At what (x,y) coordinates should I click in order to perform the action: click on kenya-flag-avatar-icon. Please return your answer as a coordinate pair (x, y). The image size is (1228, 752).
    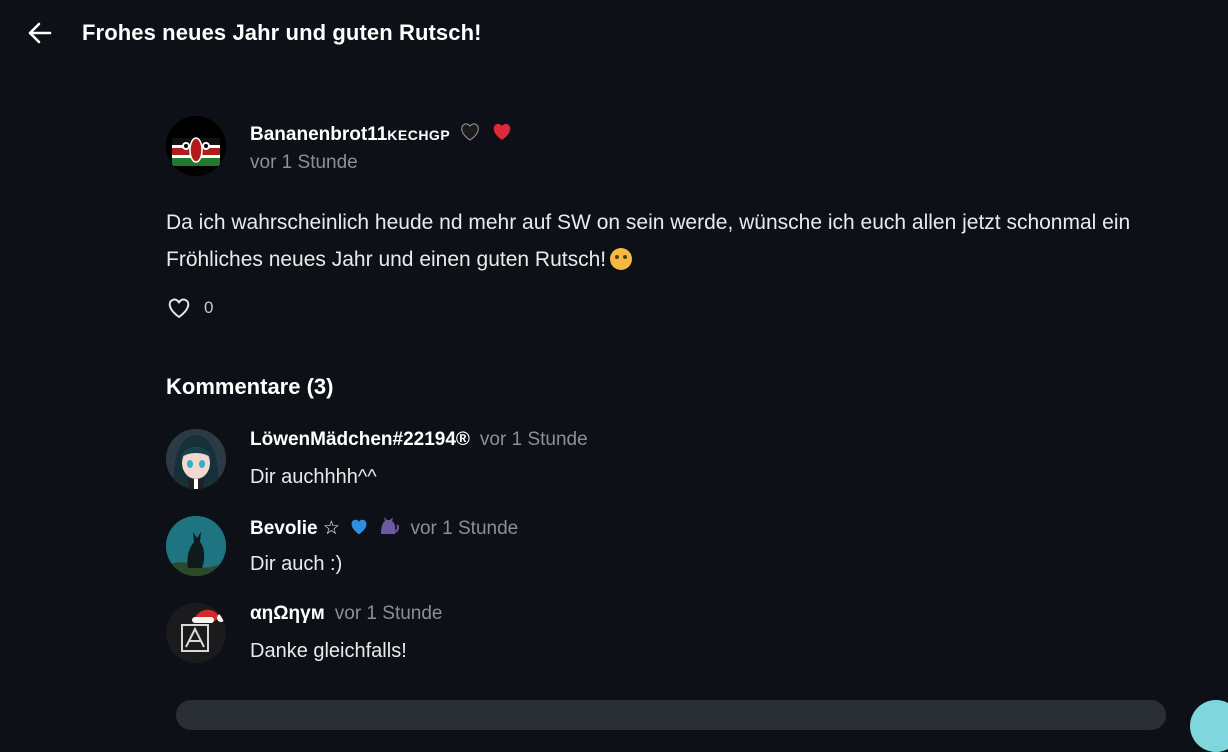
    Looking at the image, I should click on (196, 146).